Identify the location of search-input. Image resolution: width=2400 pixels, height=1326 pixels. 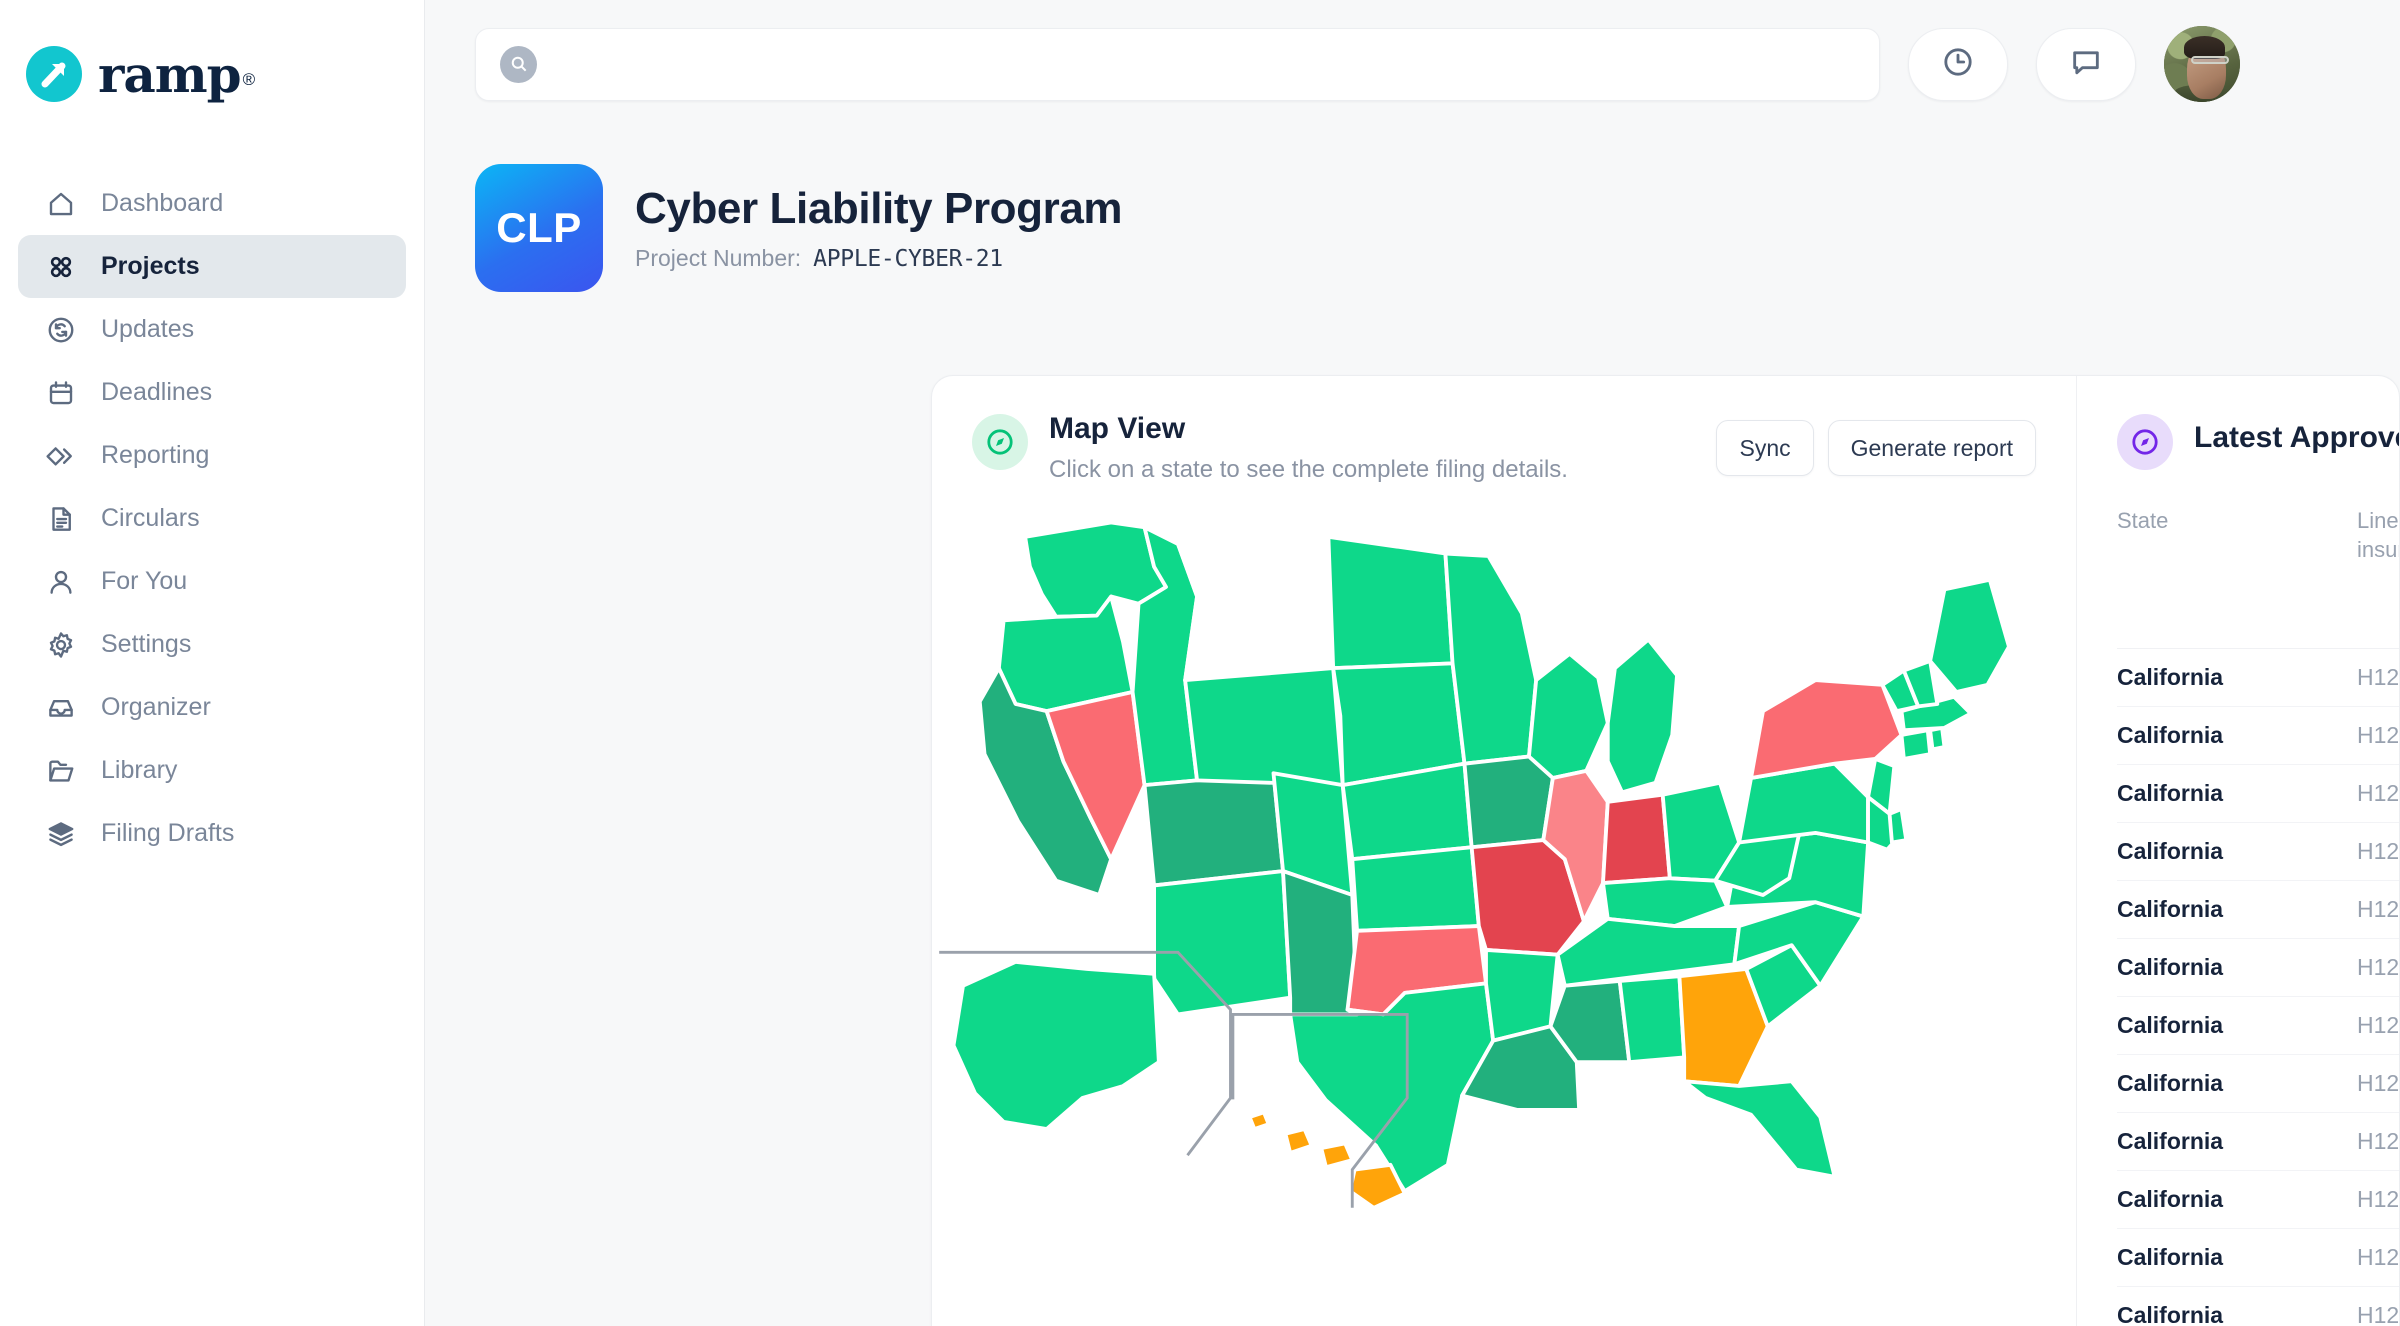
(1203, 64).